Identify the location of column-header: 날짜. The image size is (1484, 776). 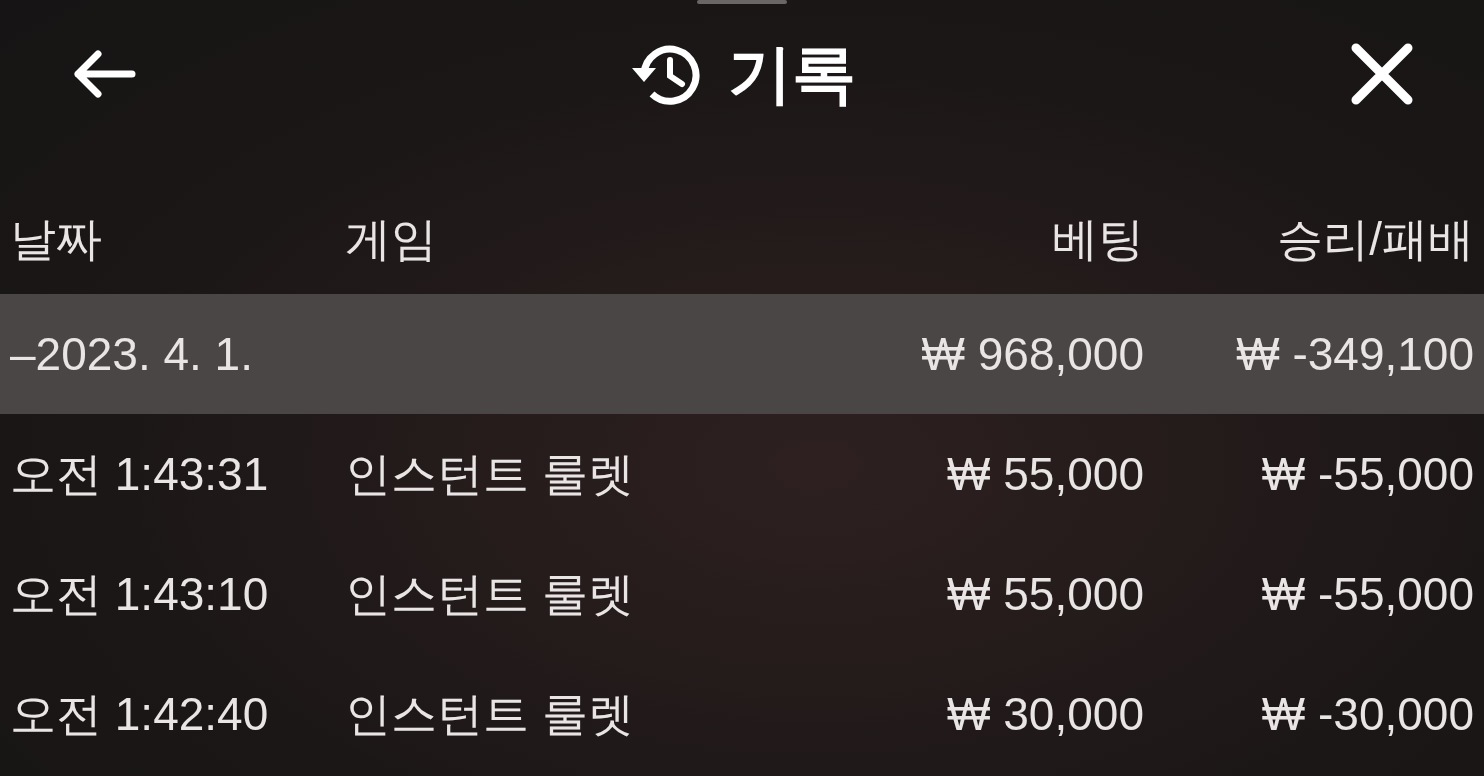
(56, 238).